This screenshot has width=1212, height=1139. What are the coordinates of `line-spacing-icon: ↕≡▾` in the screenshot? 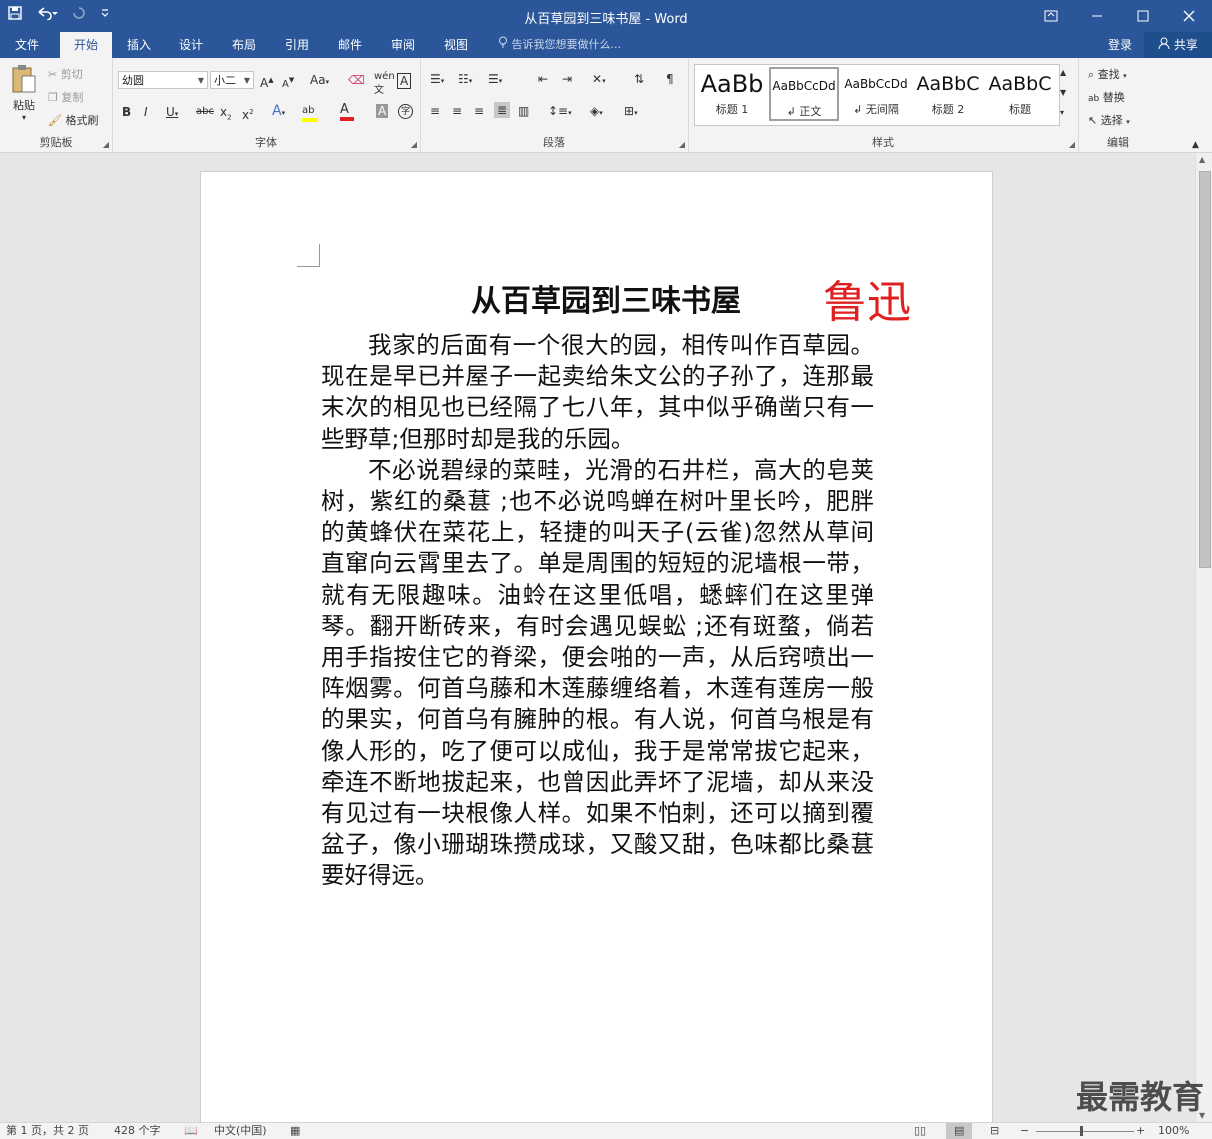 It's located at (560, 112).